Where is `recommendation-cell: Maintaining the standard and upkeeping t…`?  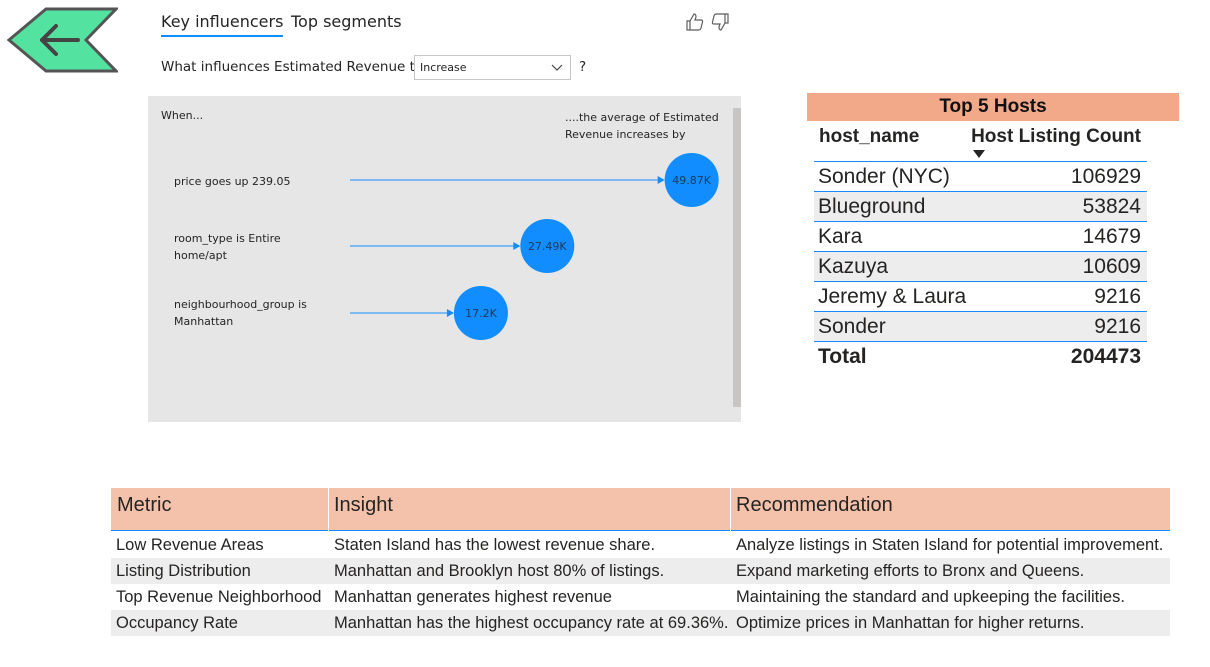
recommendation-cell: Maintaining the standard and upkeeping t… is located at coordinates (930, 597).